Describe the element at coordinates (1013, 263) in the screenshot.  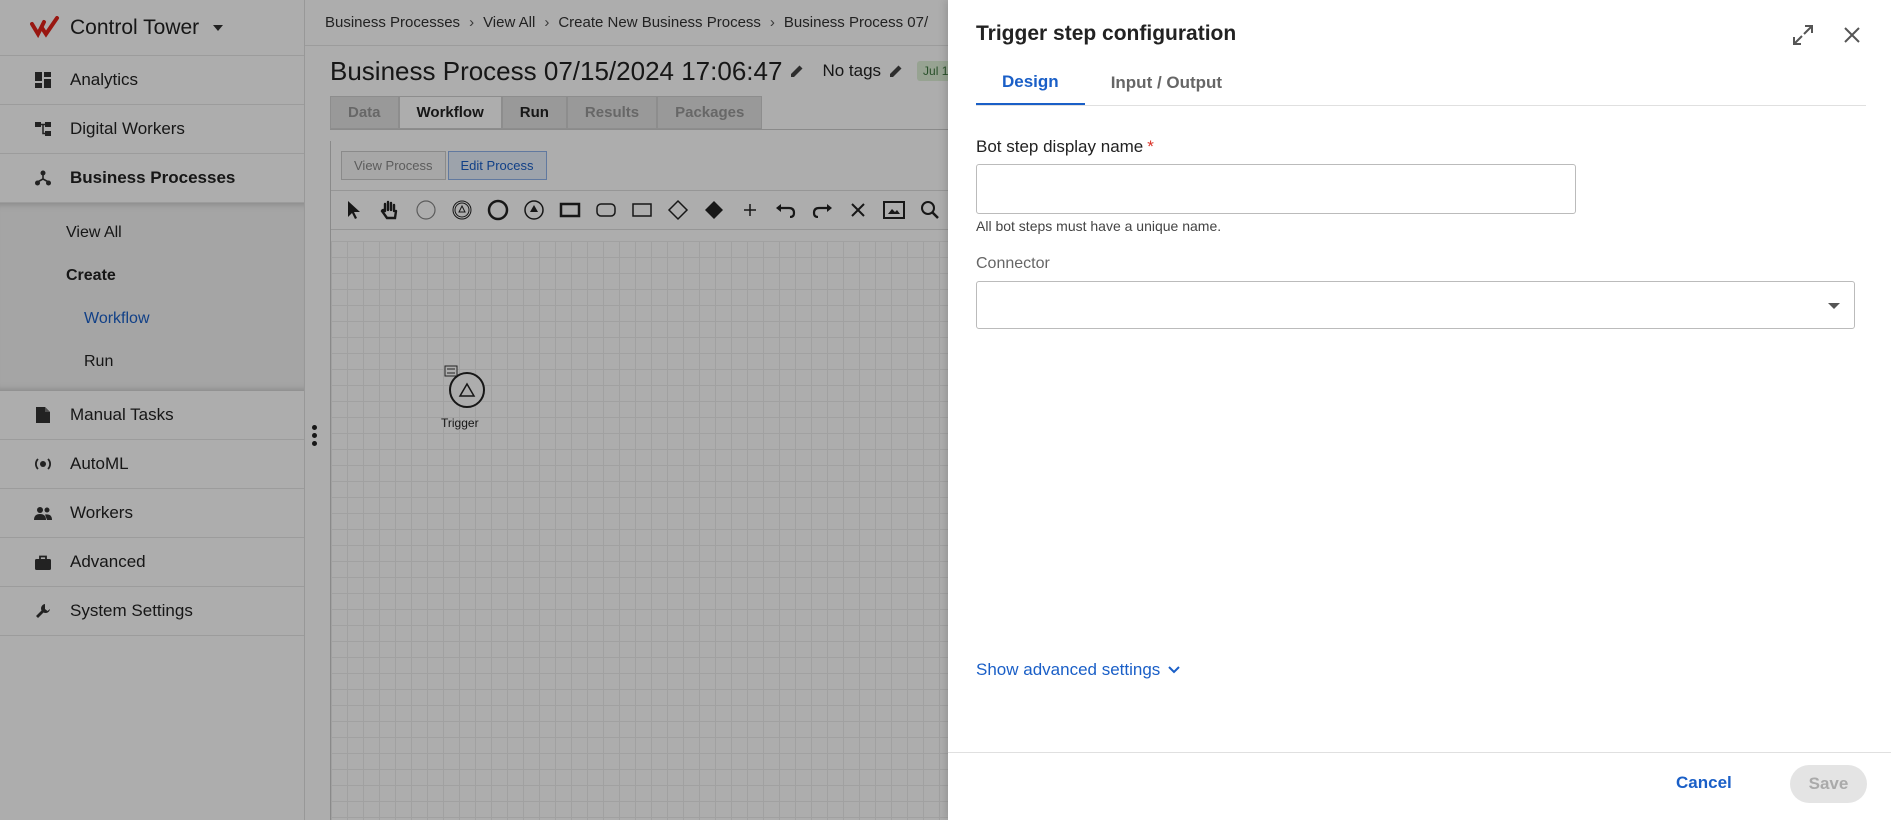
I see `connector-label: Connector` at that location.